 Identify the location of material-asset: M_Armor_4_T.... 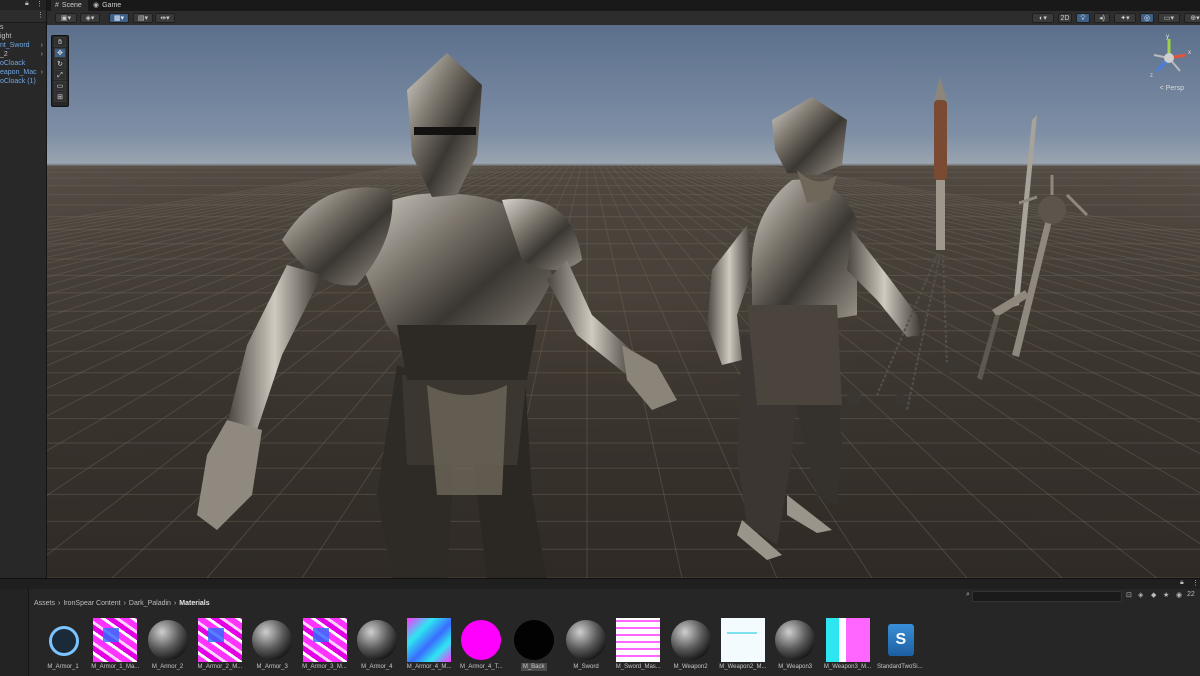
(481, 644).